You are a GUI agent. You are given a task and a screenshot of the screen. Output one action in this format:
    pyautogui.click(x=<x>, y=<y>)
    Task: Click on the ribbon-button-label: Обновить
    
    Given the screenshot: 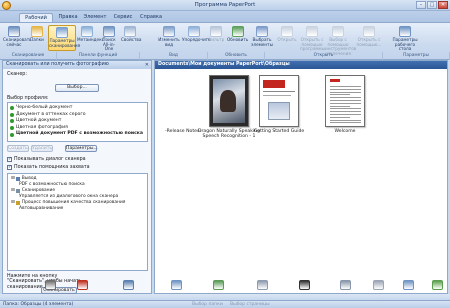 What is the action you would take?
    pyautogui.click(x=238, y=39)
    